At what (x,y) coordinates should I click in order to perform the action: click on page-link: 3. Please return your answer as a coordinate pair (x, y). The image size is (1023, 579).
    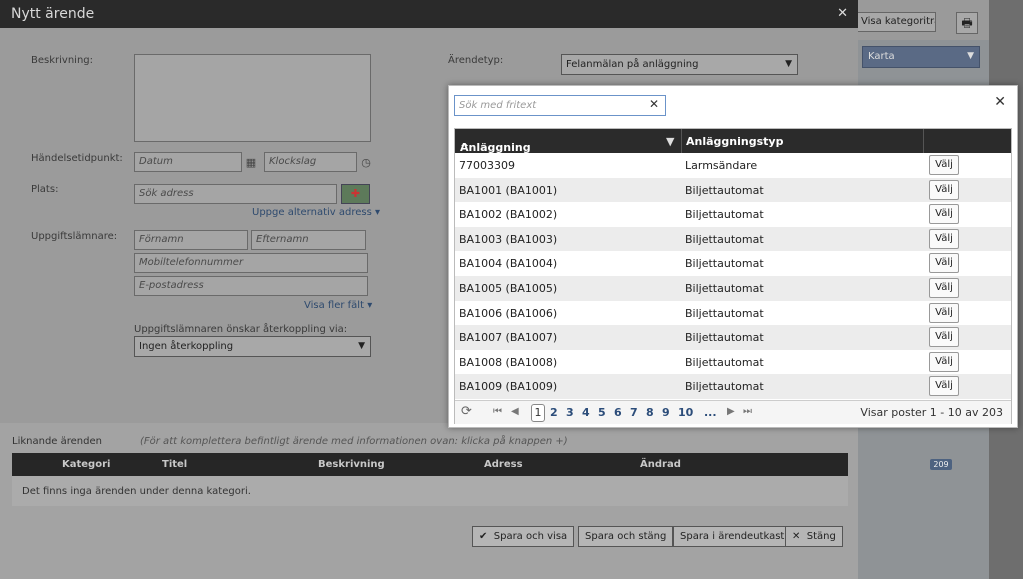
    Looking at the image, I should click on (570, 412).